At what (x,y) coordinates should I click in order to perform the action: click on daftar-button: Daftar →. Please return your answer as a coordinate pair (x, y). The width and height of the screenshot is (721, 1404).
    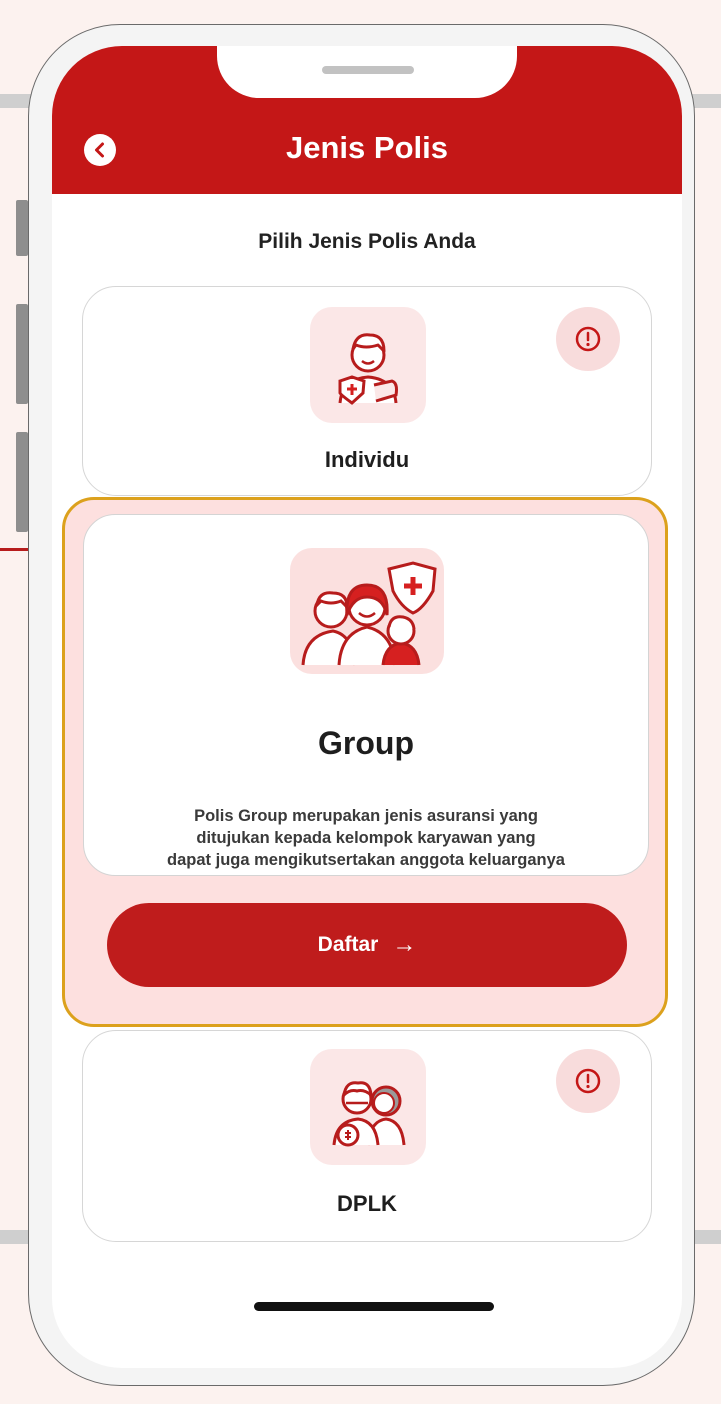
    Looking at the image, I should click on (367, 945).